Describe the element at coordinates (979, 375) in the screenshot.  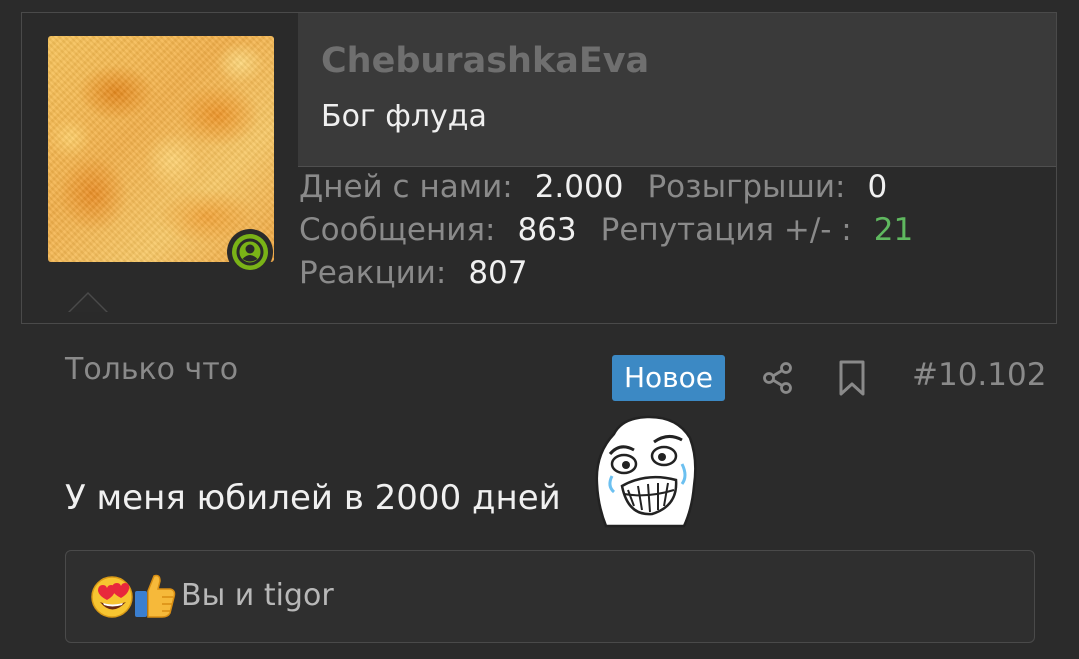
I see `post-number: #10.102` at that location.